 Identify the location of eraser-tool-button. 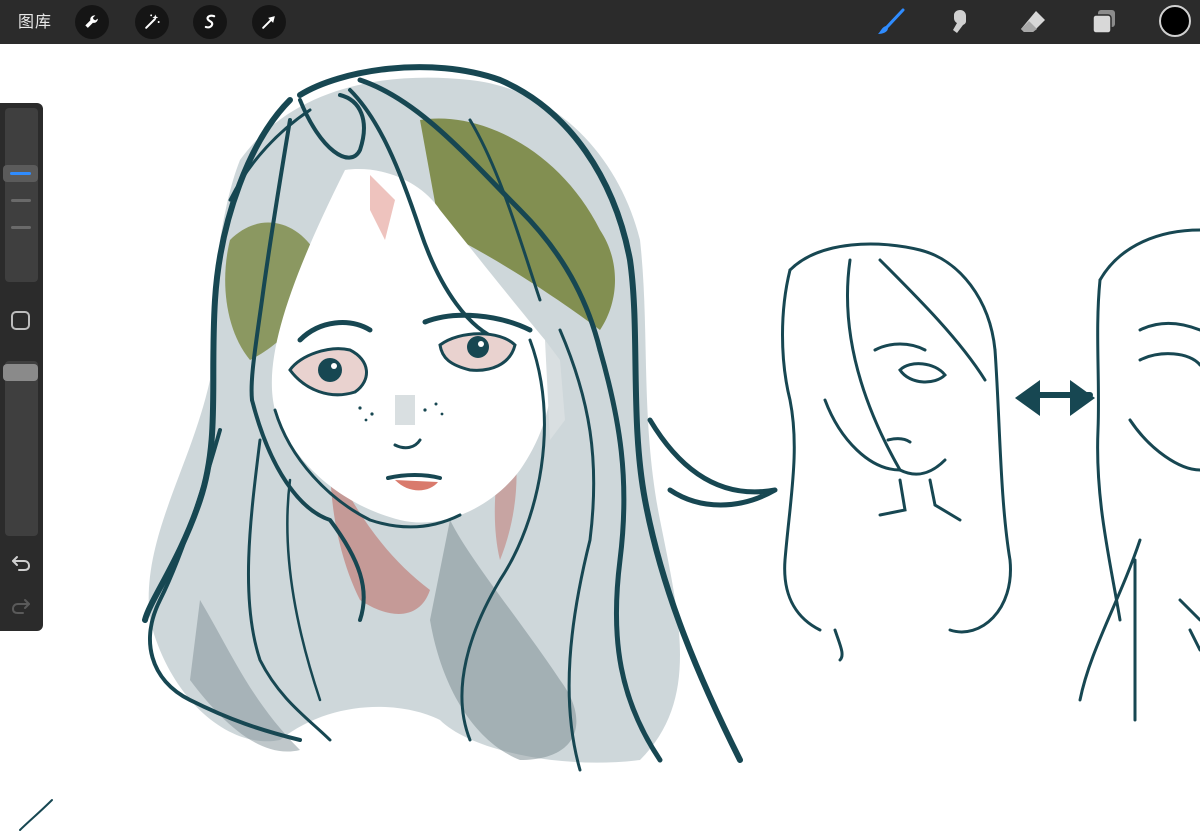
(1033, 22).